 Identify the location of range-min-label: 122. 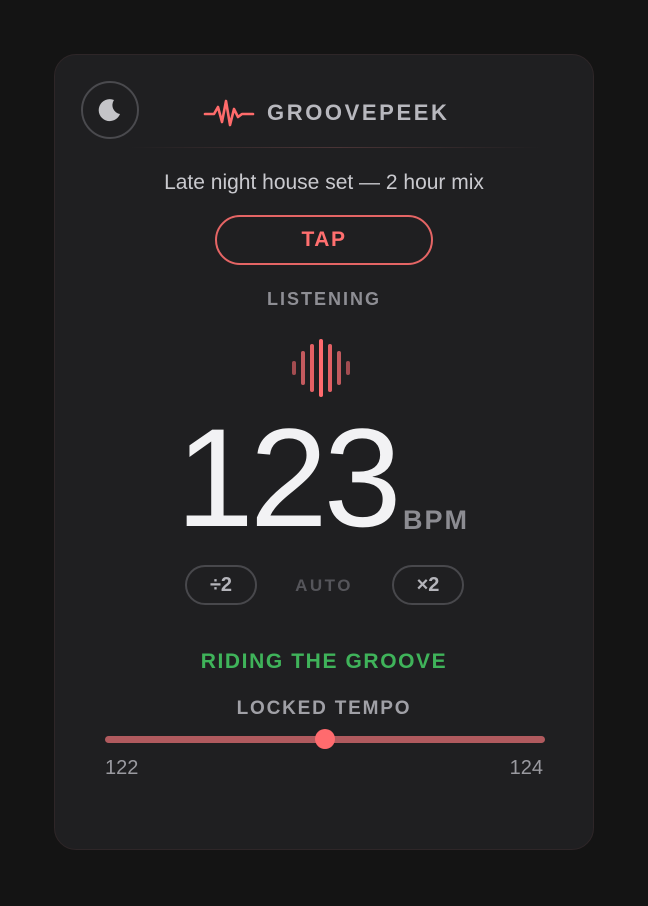
(122, 768).